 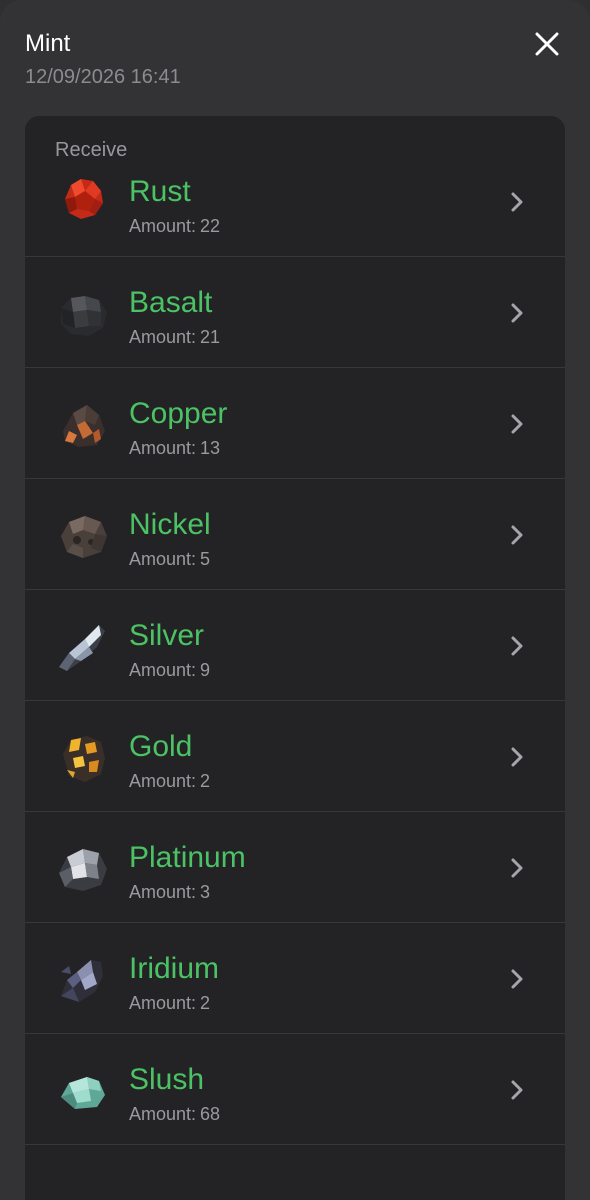 I want to click on iridium-ore-icon, so click(x=82, y=981).